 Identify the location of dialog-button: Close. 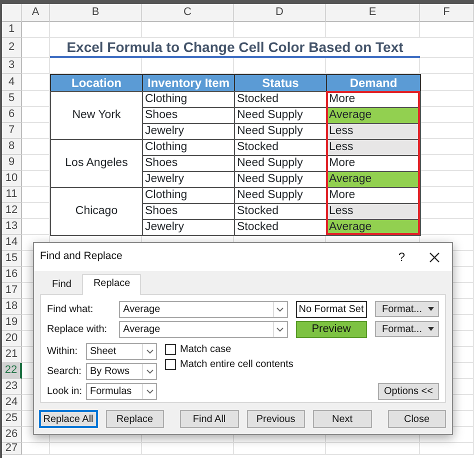
(417, 419).